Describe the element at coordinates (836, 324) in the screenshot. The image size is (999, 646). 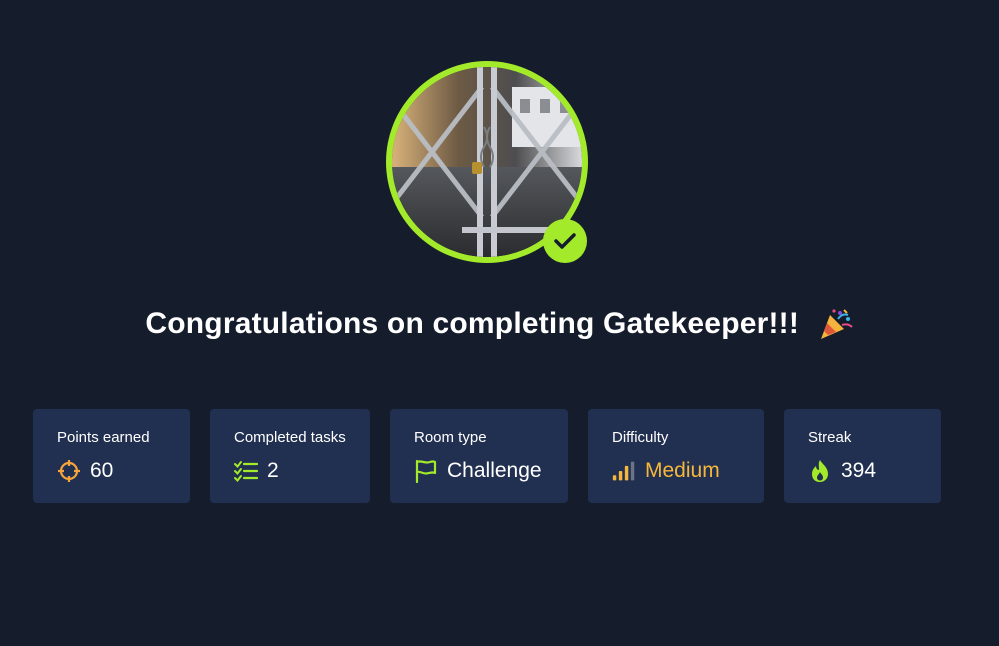
I see `party-popper-icon` at that location.